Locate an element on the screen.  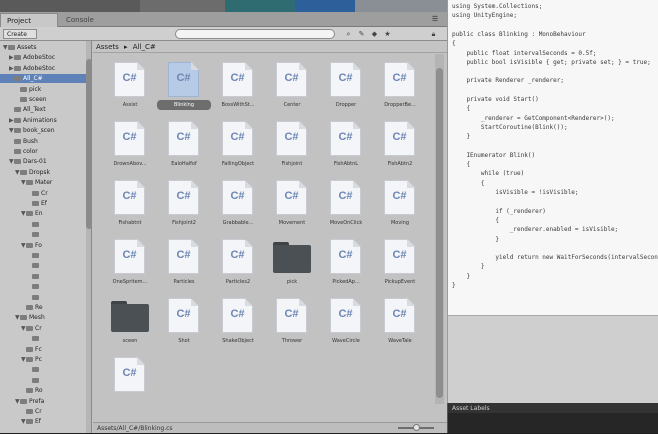
asset-script: C# Movement is located at coordinates (292, 206).